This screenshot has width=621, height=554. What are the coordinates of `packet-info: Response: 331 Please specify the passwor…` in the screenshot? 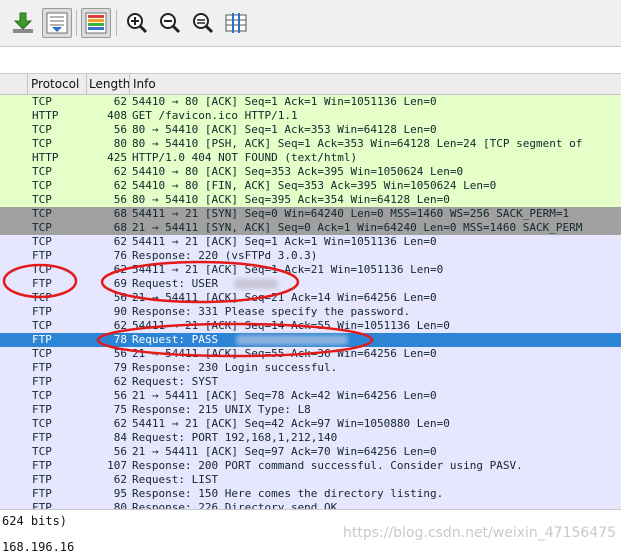 It's located at (271, 311).